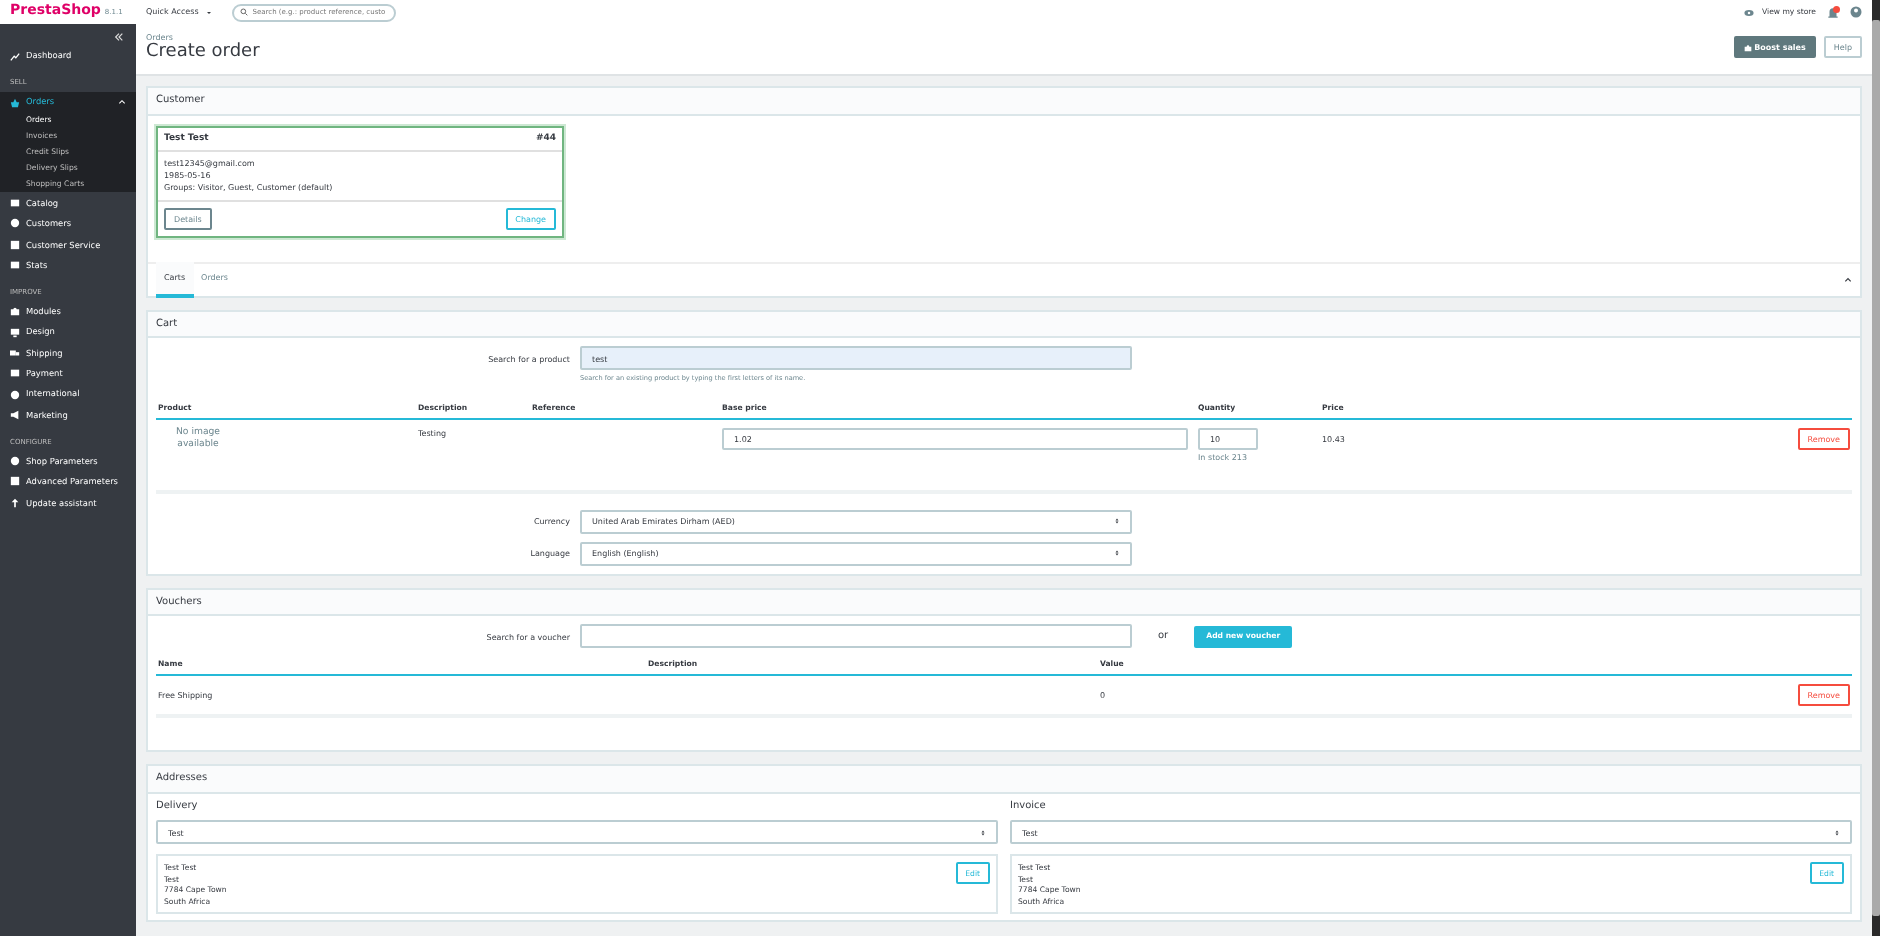  I want to click on monitor-icon, so click(15, 332).